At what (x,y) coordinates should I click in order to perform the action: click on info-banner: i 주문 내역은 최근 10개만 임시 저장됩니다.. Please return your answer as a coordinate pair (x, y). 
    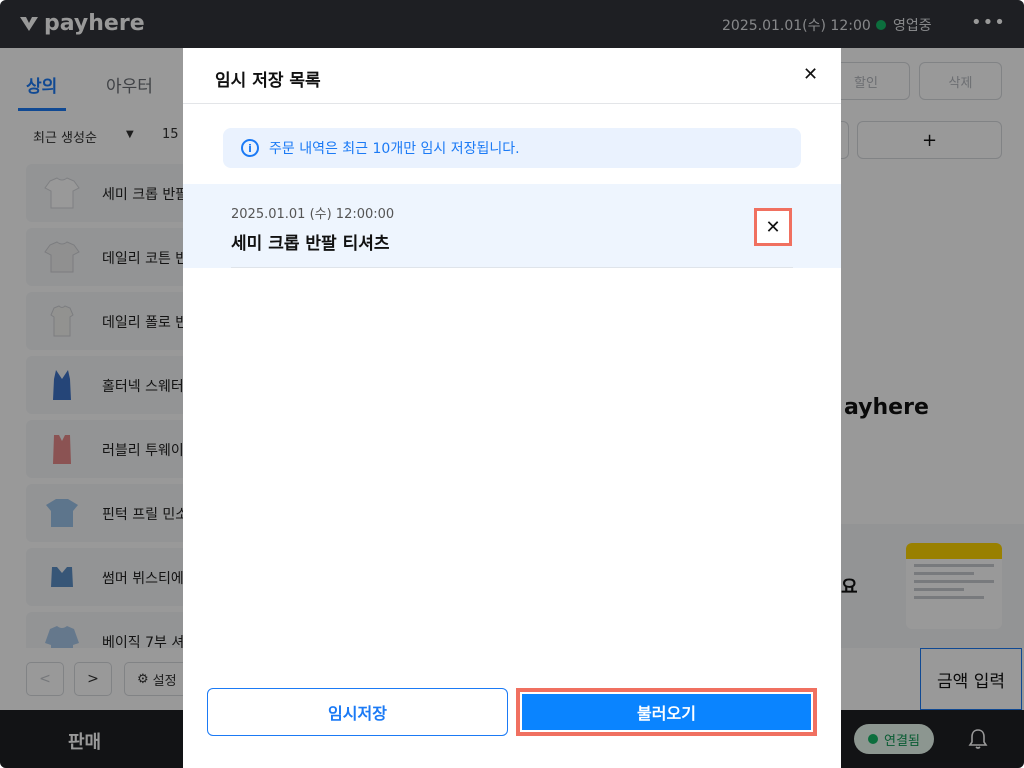
    Looking at the image, I should click on (512, 148).